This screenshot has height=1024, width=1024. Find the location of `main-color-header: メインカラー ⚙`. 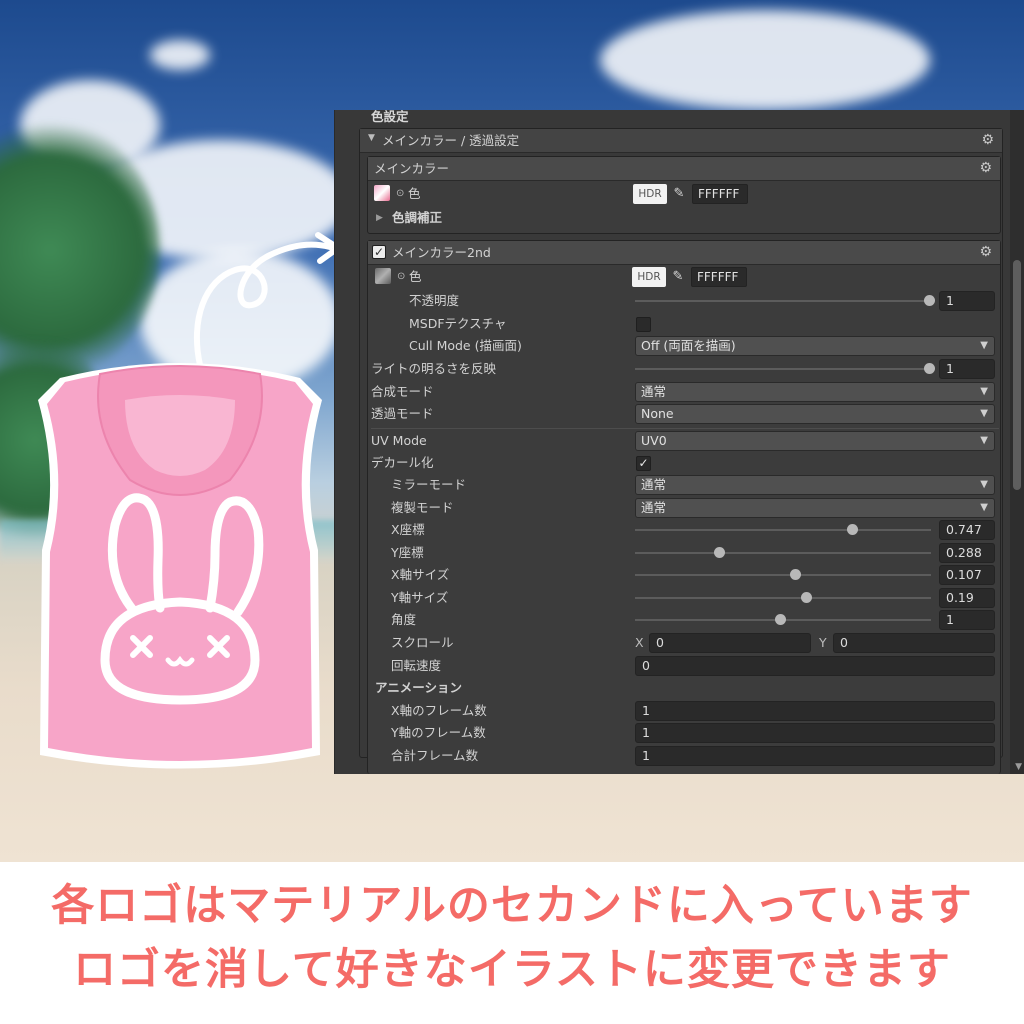

main-color-header: メインカラー ⚙ is located at coordinates (684, 169).